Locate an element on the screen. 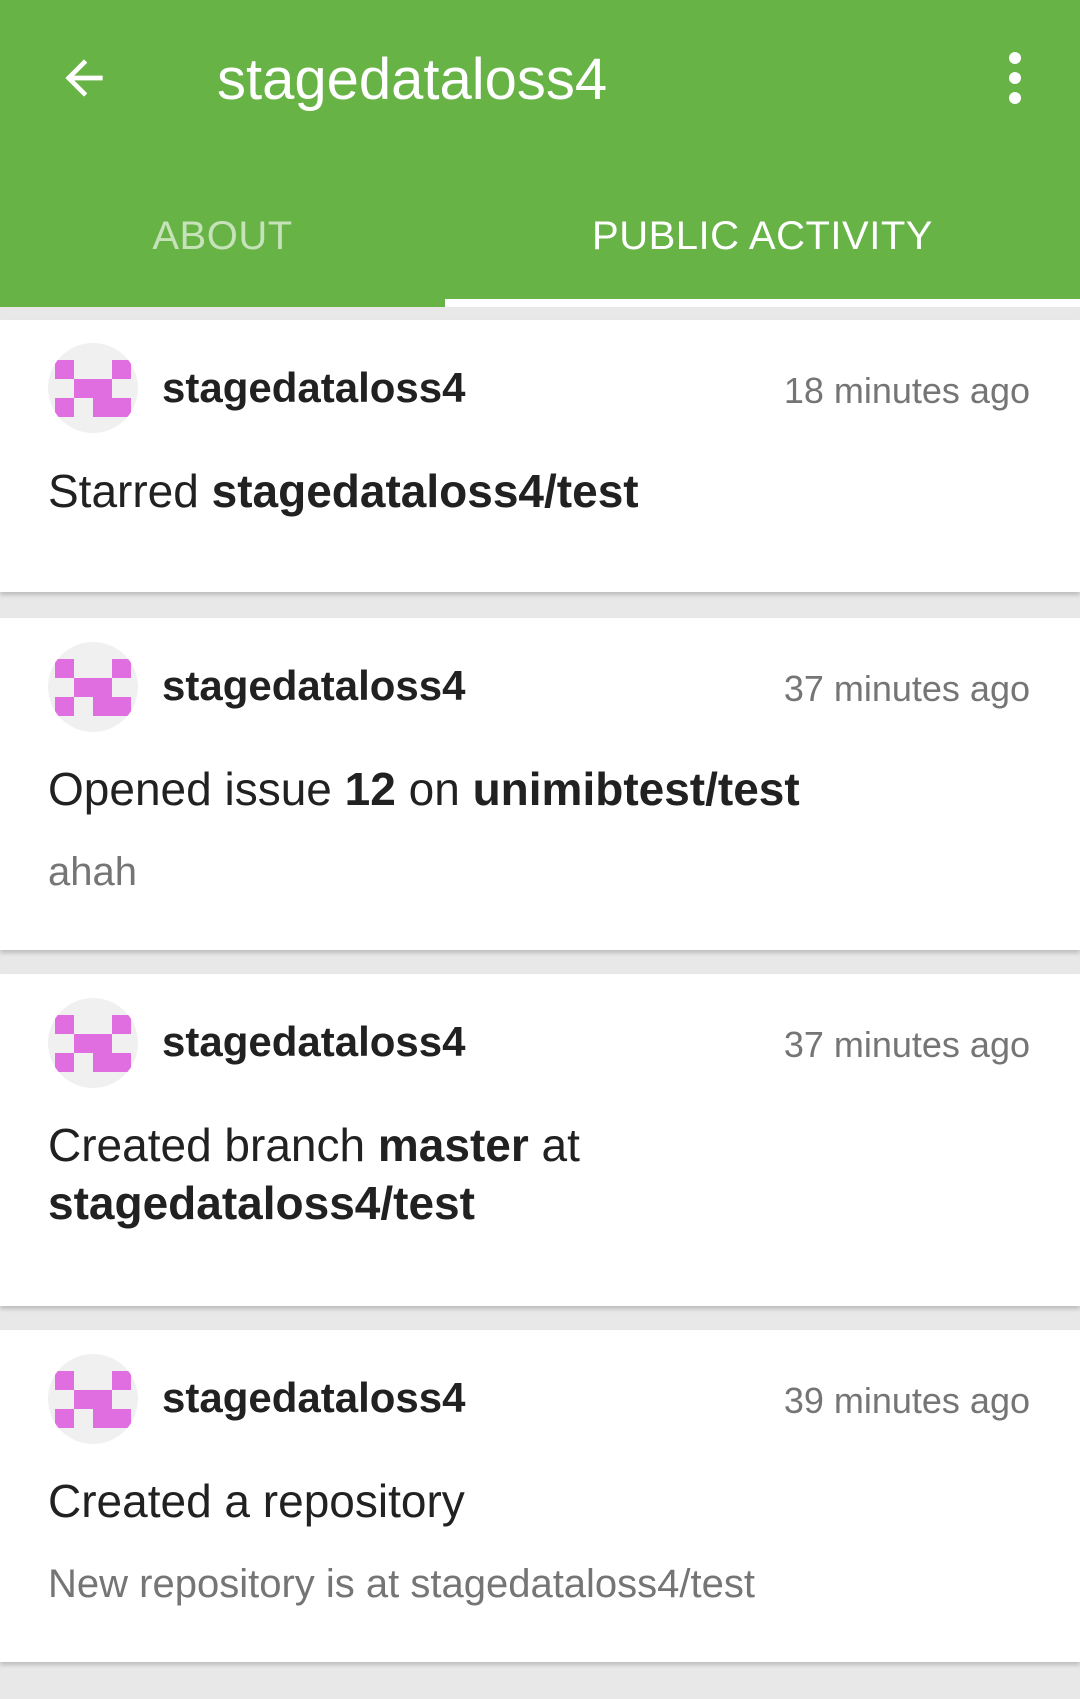 The width and height of the screenshot is (1080, 1699). overflow-menu-button is located at coordinates (1015, 80).